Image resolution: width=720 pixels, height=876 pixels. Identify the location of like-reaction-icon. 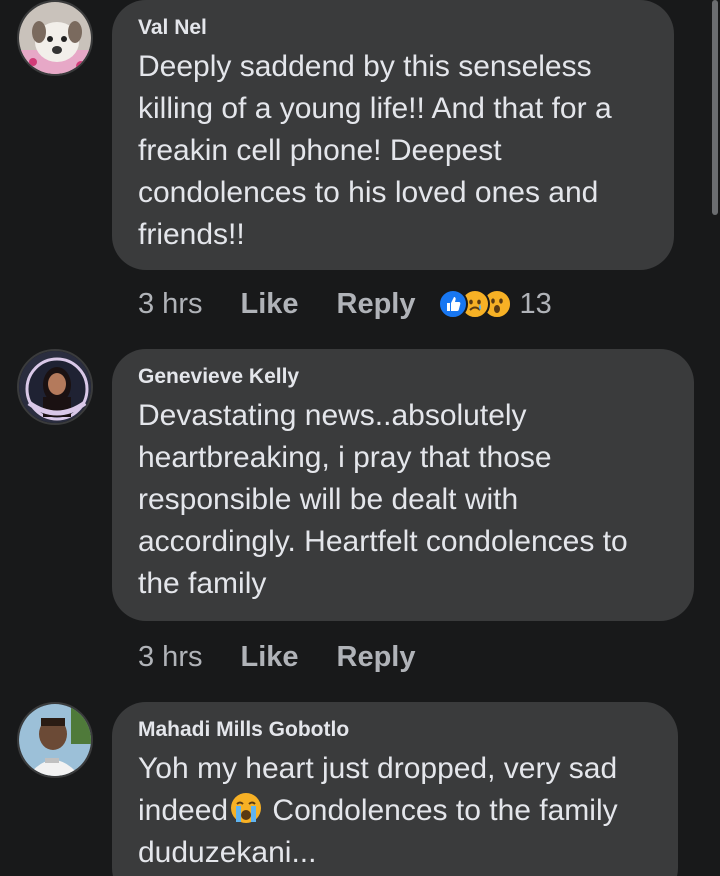
(452, 304).